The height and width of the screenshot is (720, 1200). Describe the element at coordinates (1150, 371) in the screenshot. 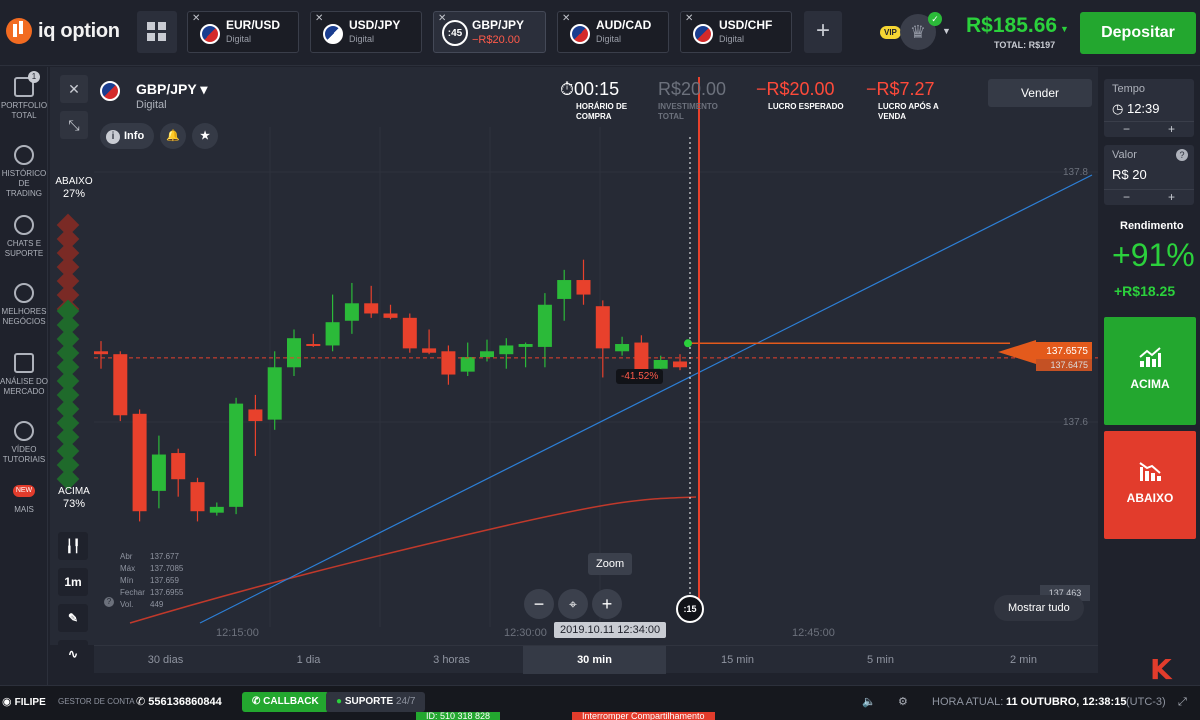

I see `call-button: ACIMA` at that location.